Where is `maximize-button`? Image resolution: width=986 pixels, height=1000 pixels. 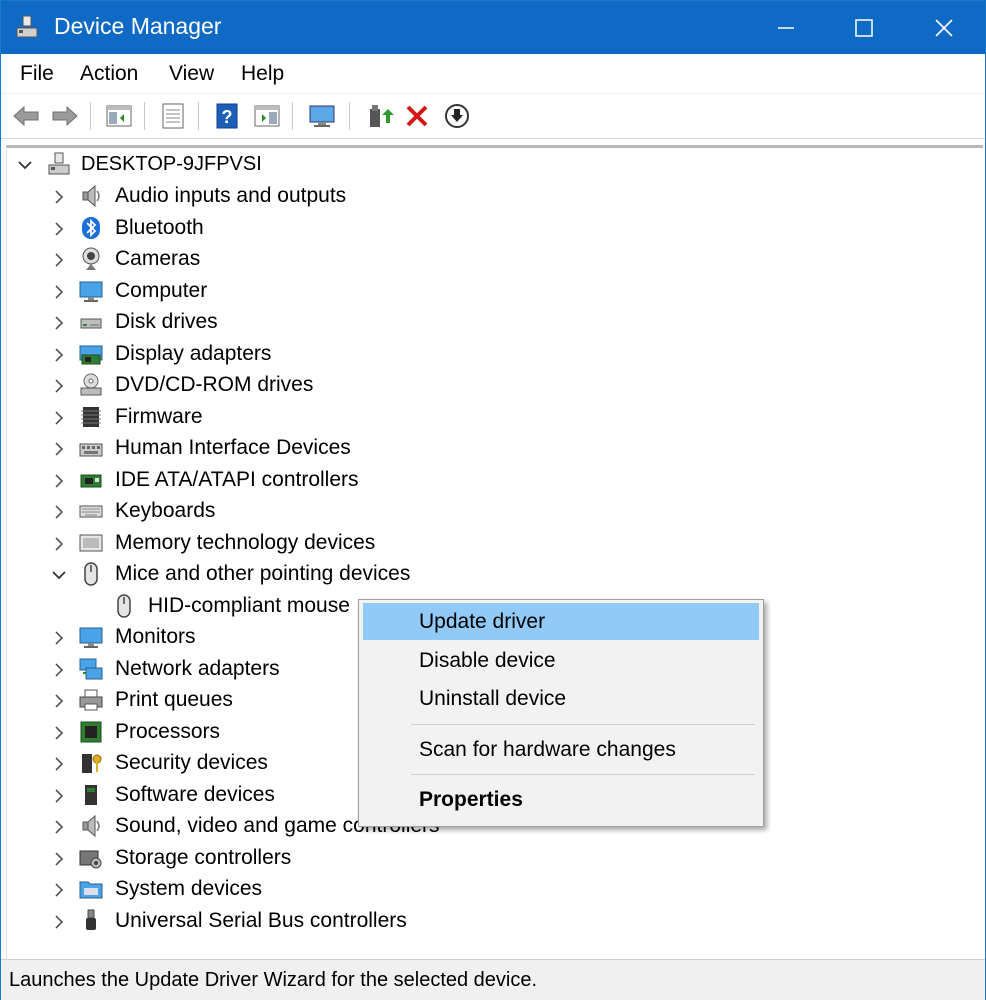 maximize-button is located at coordinates (864, 27).